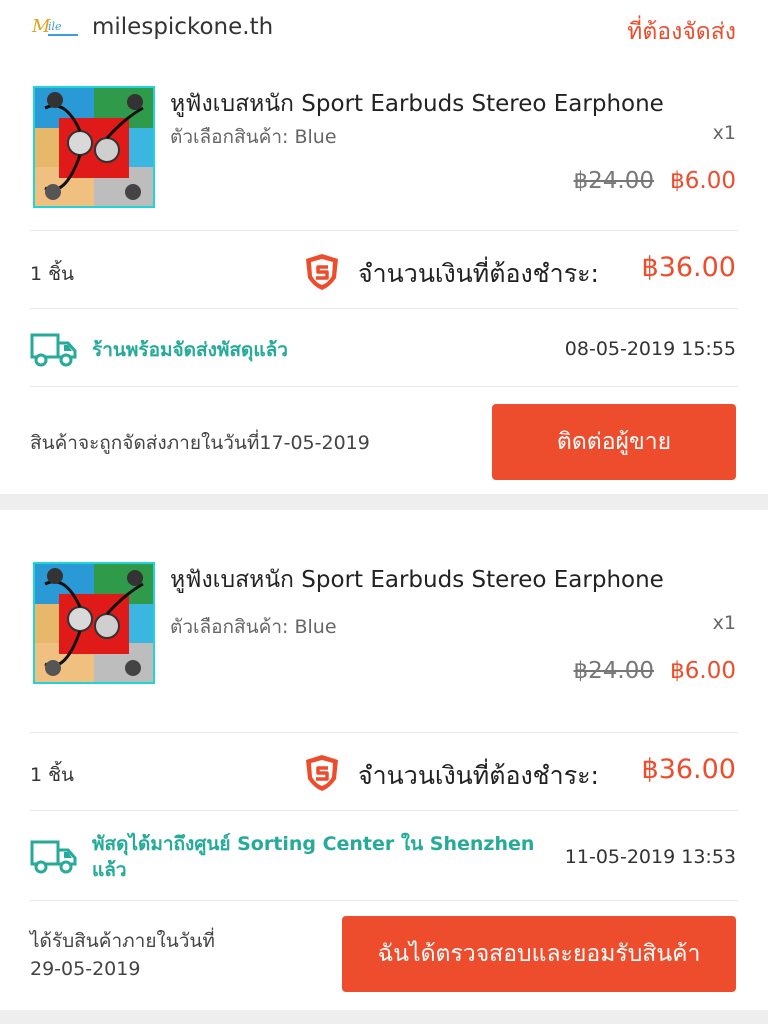  What do you see at coordinates (200, 443) in the screenshot?
I see `delivery-note: สินค้าจะถูกจัดส่งภายในวันที่17-05-2019` at bounding box center [200, 443].